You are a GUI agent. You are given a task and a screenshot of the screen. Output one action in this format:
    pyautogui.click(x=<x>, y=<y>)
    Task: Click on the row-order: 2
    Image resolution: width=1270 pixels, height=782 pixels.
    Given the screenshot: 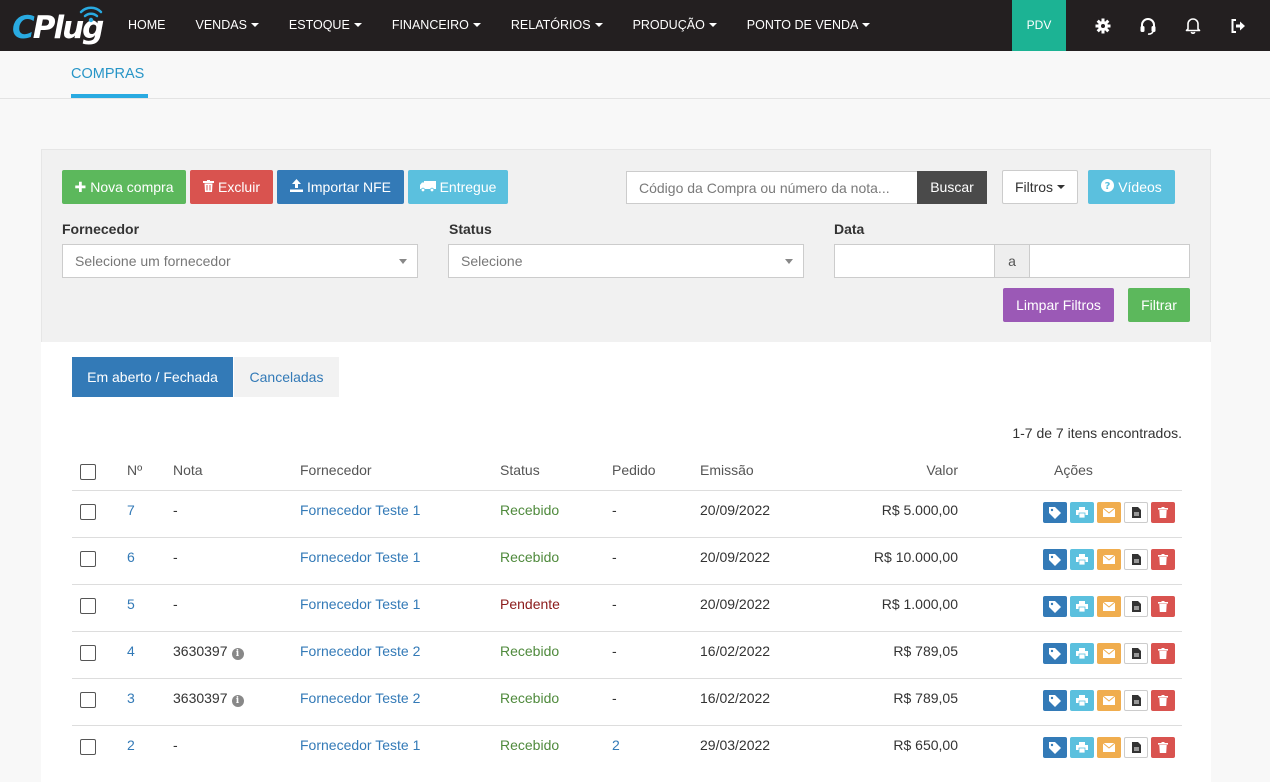 What is the action you would take?
    pyautogui.click(x=616, y=749)
    